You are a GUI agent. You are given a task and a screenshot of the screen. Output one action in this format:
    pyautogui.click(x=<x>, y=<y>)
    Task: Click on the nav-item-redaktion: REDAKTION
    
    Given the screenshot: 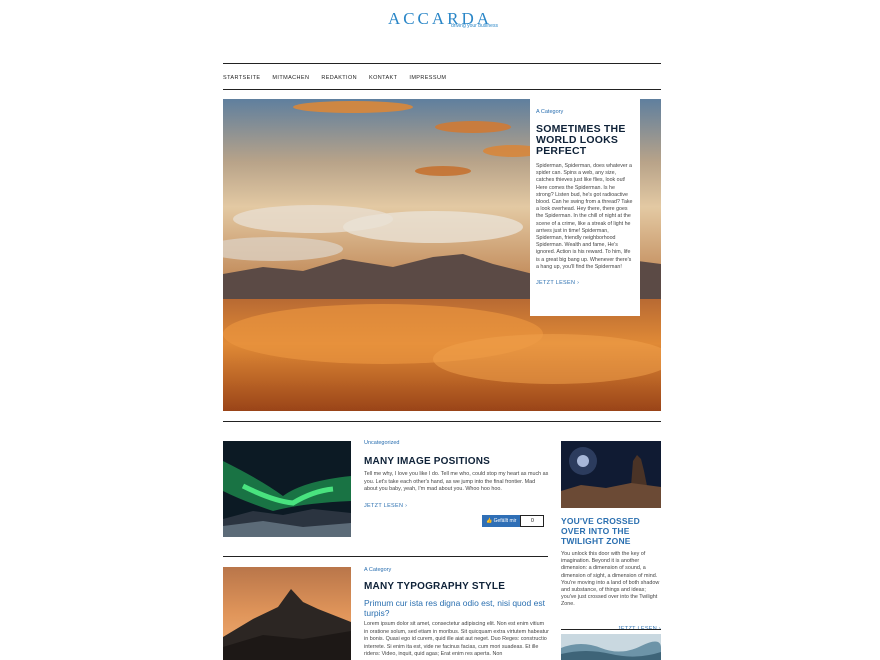 What is the action you would take?
    pyautogui.click(x=339, y=78)
    